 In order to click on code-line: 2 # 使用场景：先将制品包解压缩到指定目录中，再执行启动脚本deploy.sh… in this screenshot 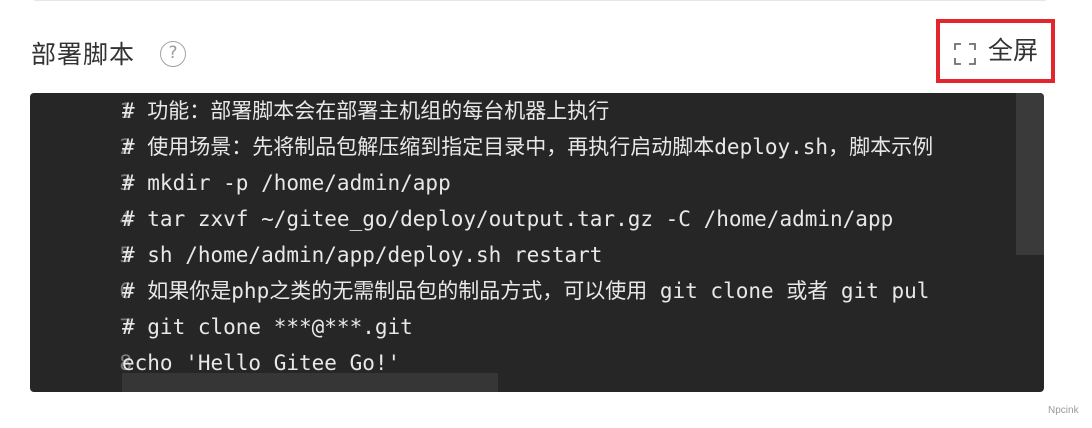, I will do `click(537, 147)`.